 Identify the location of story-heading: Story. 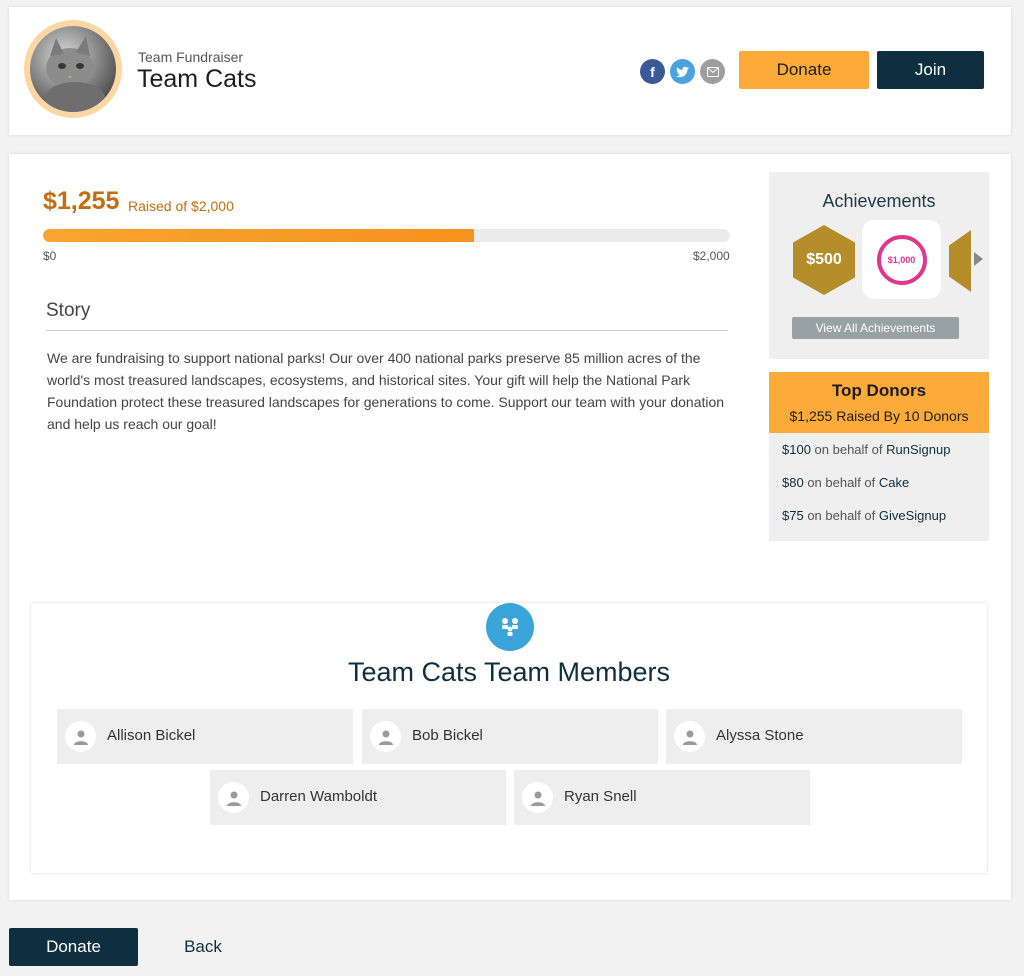
(68, 310).